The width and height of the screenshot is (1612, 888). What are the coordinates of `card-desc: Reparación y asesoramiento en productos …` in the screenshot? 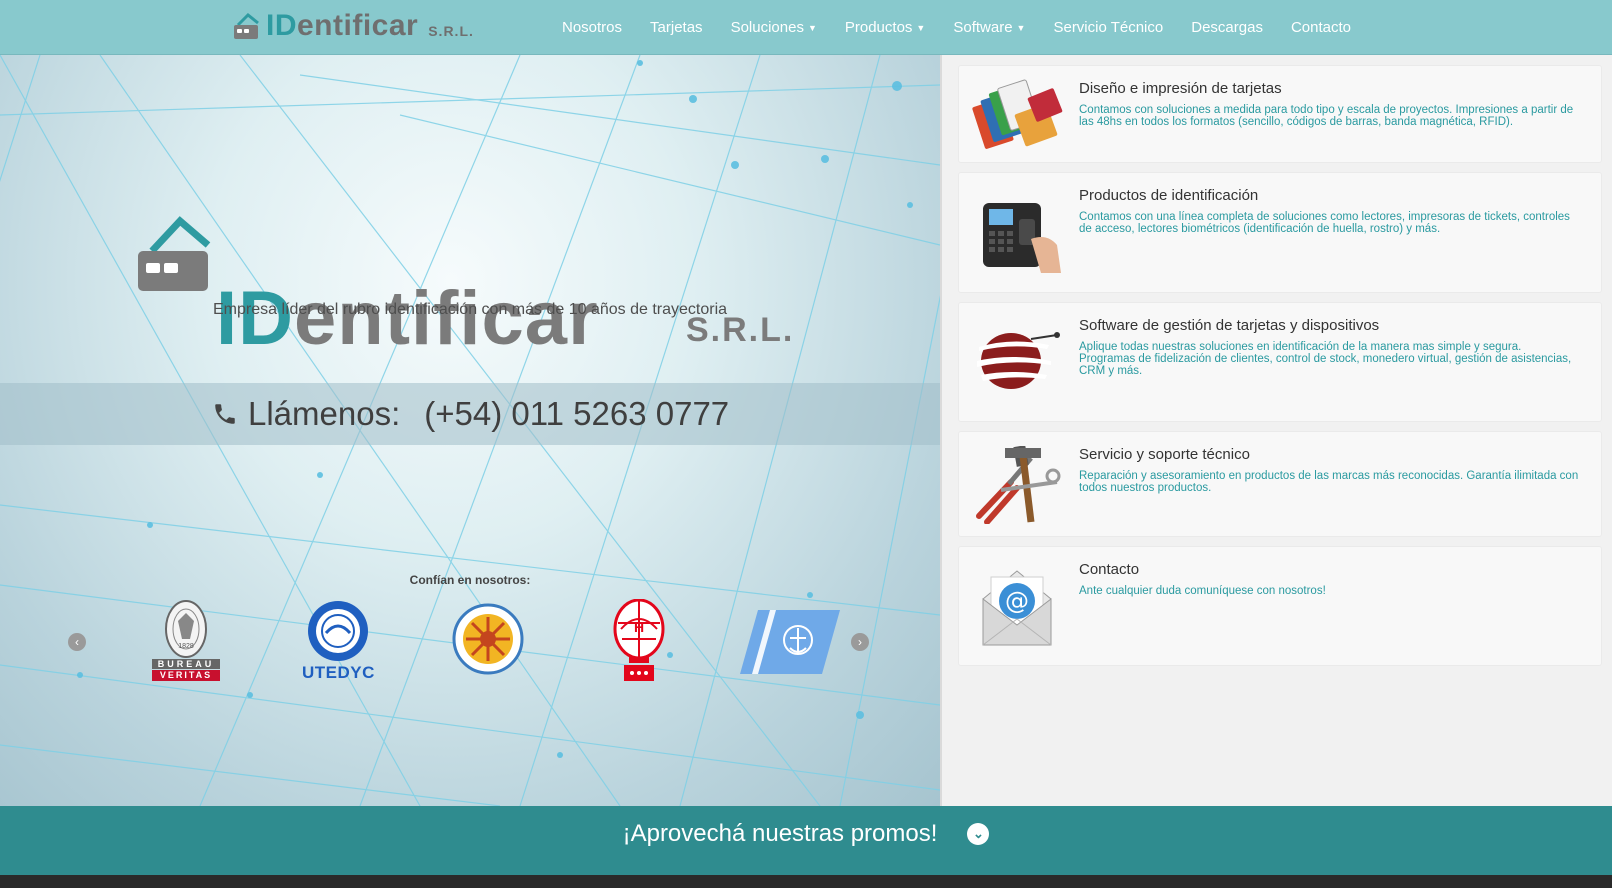 It's located at (1329, 482).